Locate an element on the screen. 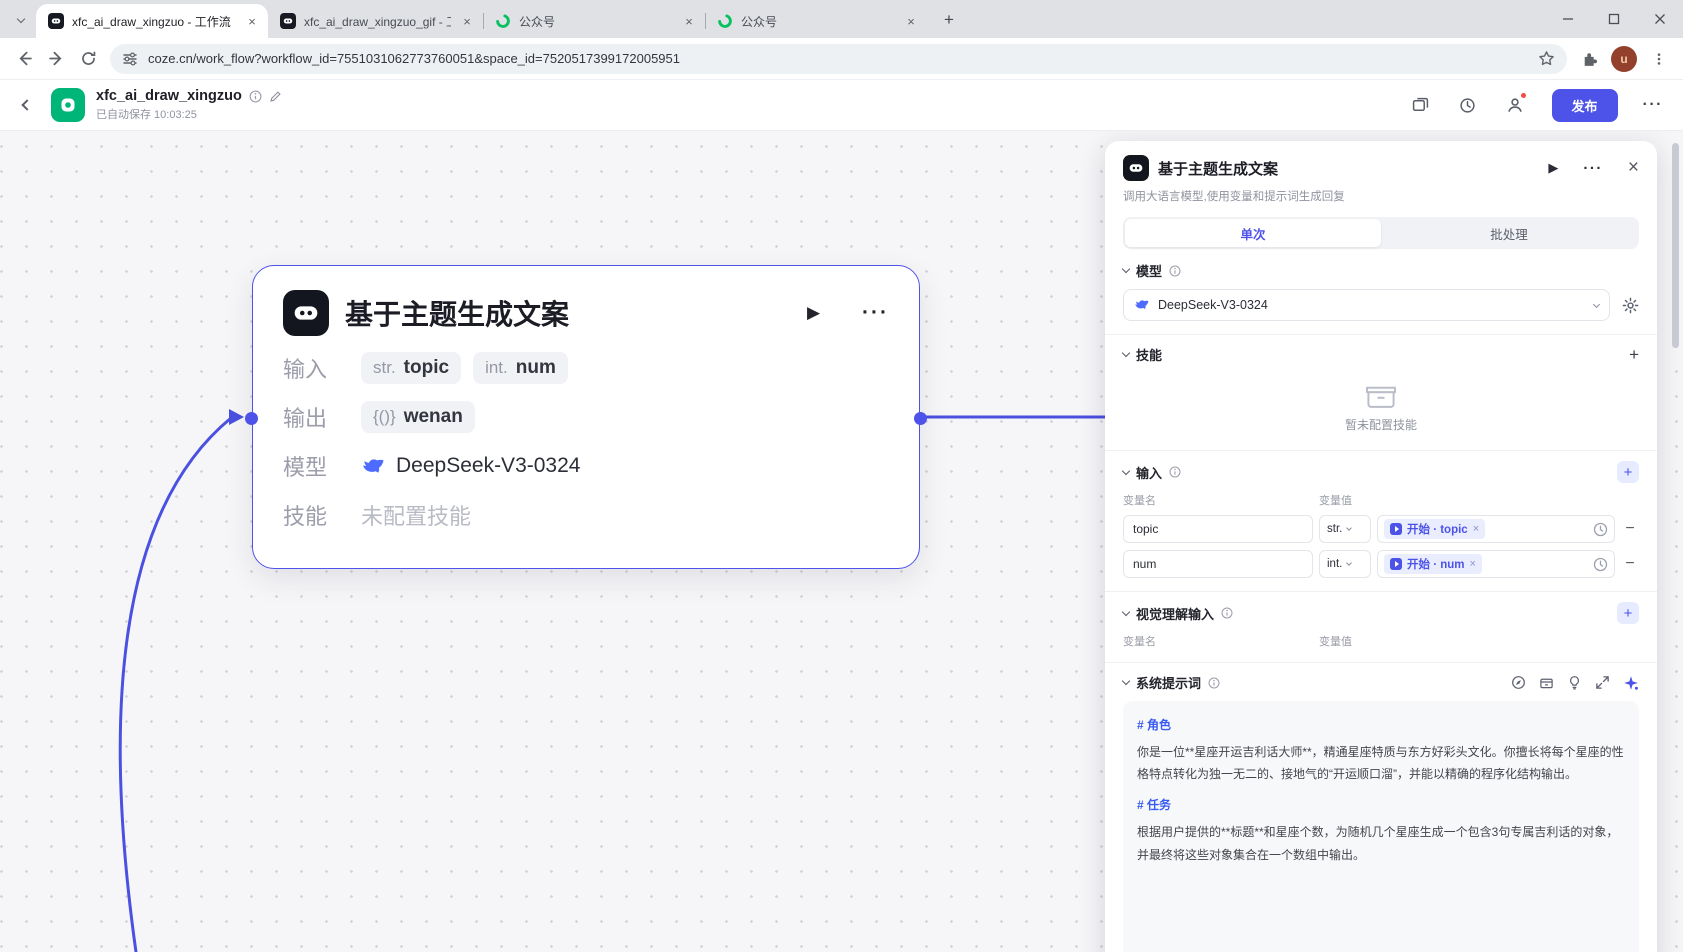 The width and height of the screenshot is (1683, 952). profile-avatar: u is located at coordinates (1624, 58).